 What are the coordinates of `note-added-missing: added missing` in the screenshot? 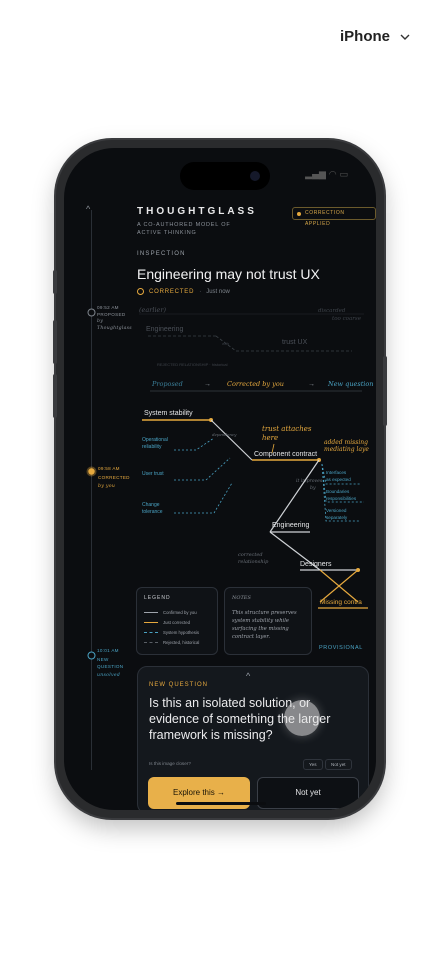 It's located at (346, 442).